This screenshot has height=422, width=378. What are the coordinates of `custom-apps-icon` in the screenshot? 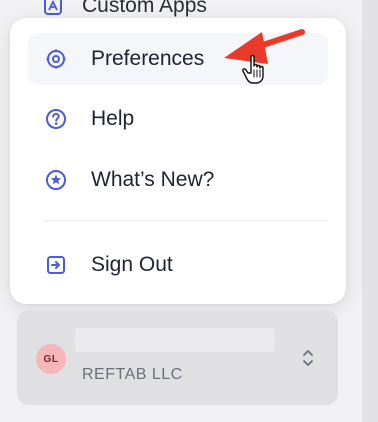 It's located at (53, 9).